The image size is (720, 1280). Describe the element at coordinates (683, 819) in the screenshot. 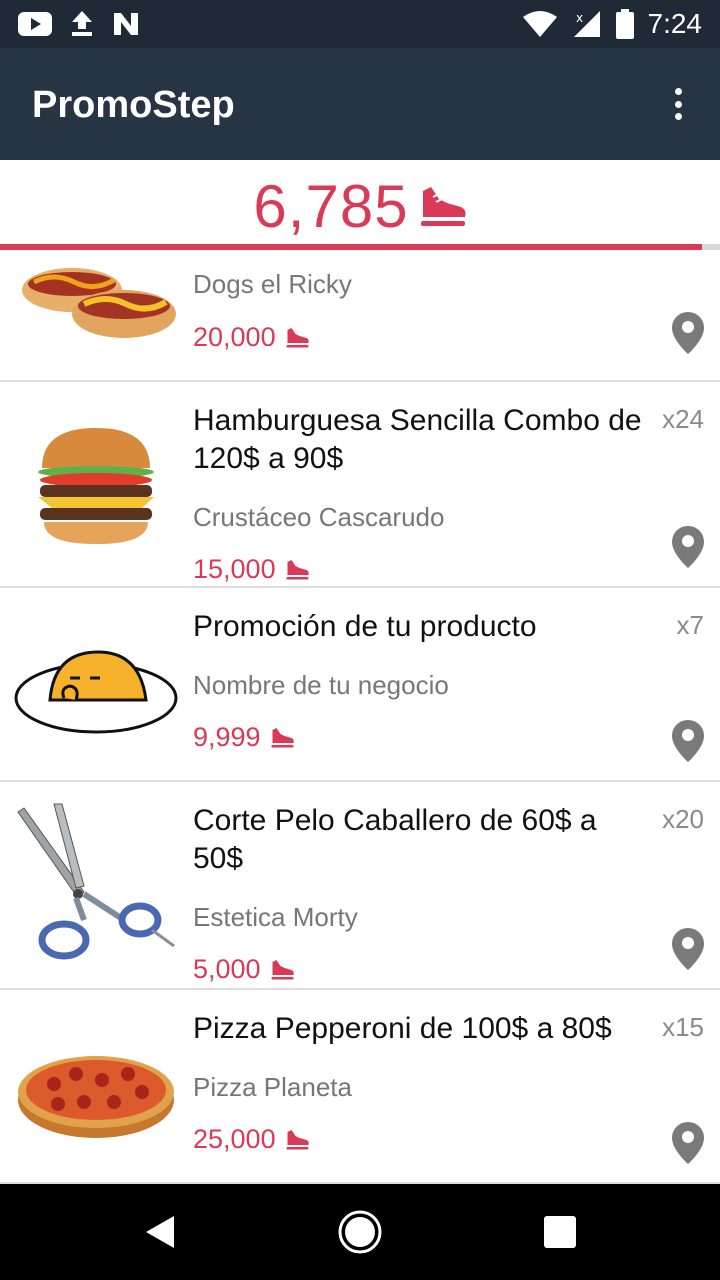

I see `promo-quantity: x20` at that location.